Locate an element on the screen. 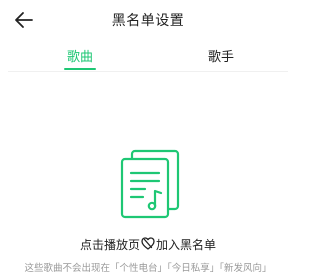  active-tab-indicator is located at coordinates (80, 69).